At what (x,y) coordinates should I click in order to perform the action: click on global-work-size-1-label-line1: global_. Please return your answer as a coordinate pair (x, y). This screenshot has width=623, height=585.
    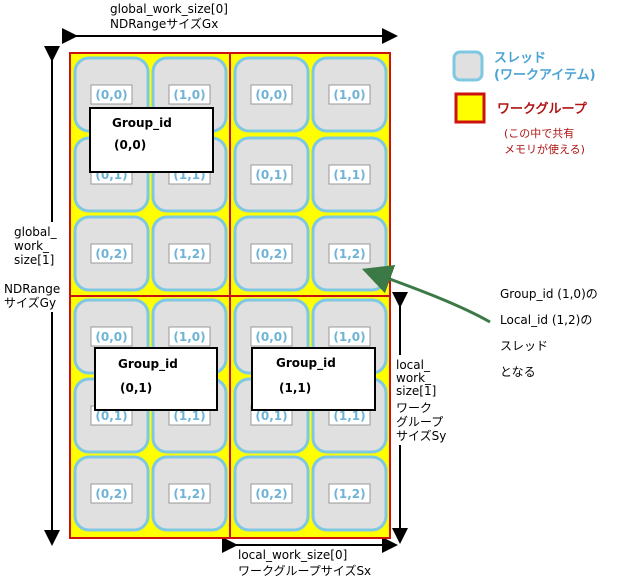
    Looking at the image, I should click on (36, 232).